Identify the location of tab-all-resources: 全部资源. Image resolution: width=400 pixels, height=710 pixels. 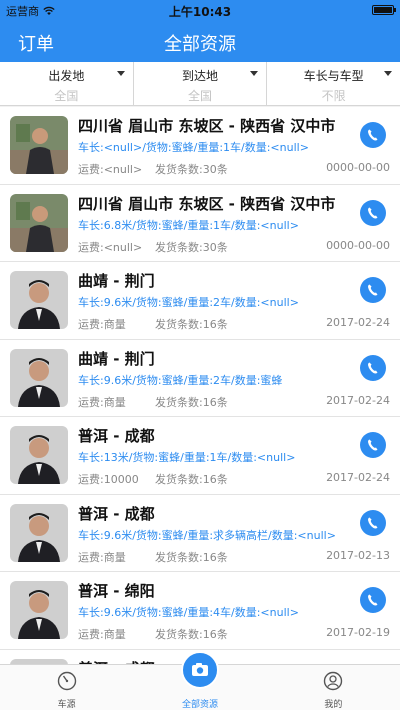
(199, 680).